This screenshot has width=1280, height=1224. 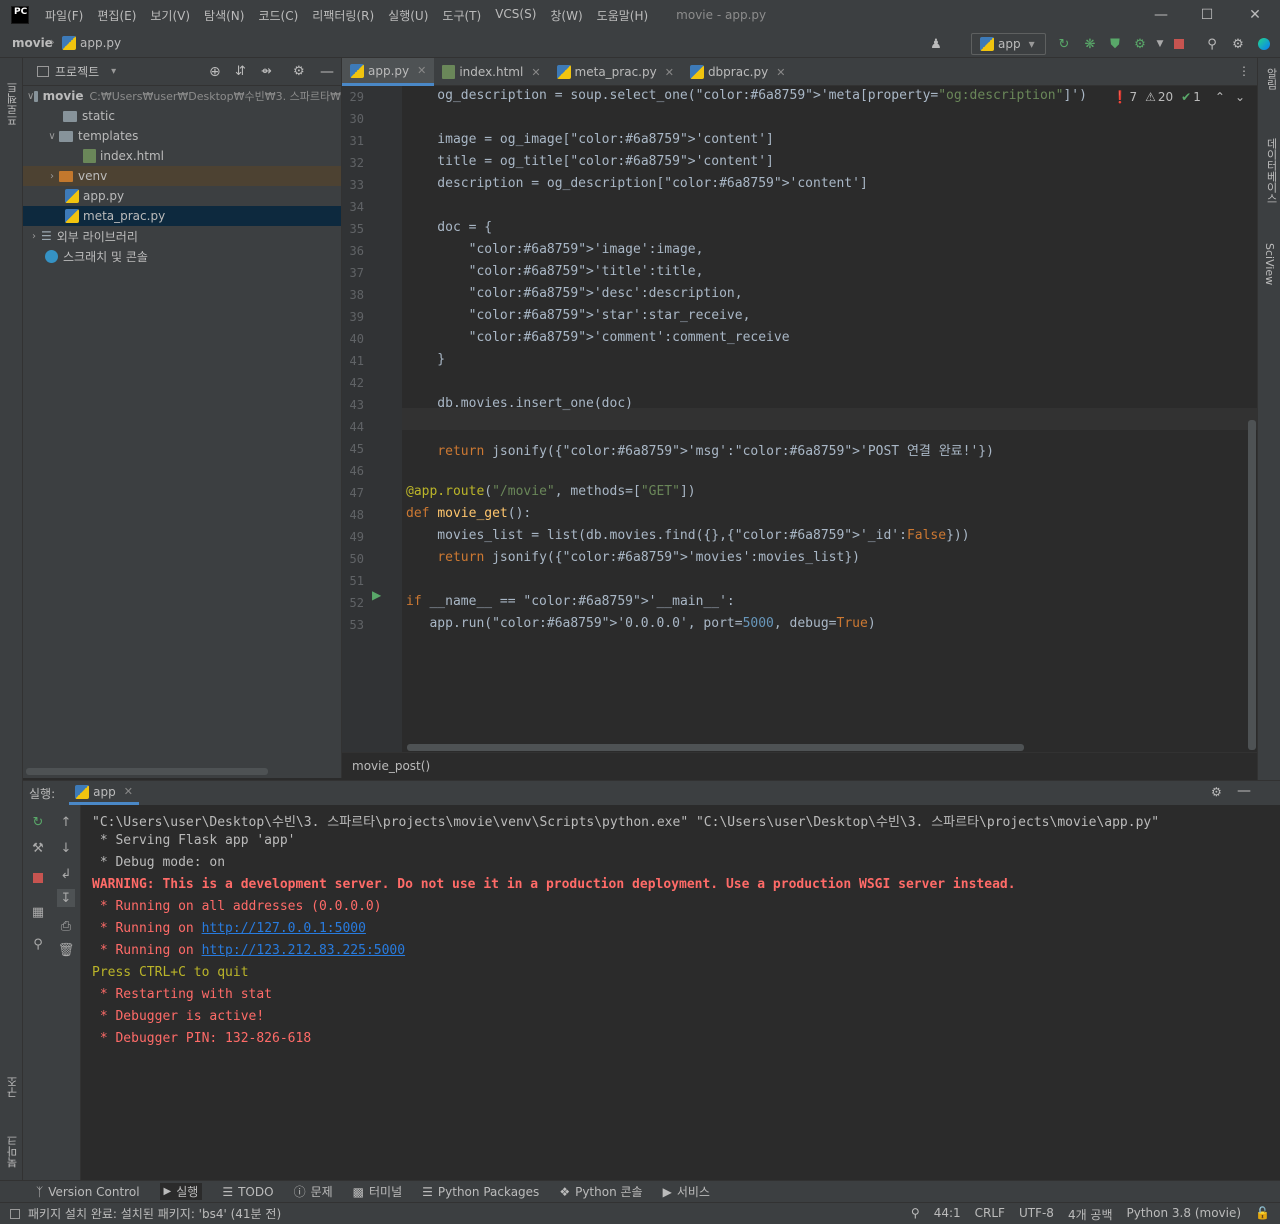 I want to click on tree-item-index-html: index.html, so click(x=182, y=156).